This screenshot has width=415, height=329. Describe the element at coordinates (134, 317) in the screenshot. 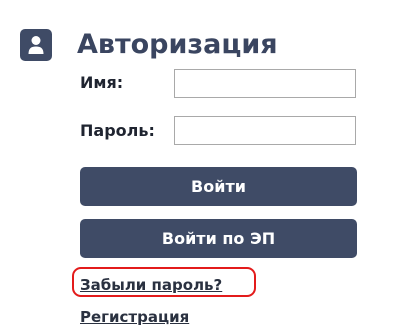

I see `register-link: Регистрация` at that location.